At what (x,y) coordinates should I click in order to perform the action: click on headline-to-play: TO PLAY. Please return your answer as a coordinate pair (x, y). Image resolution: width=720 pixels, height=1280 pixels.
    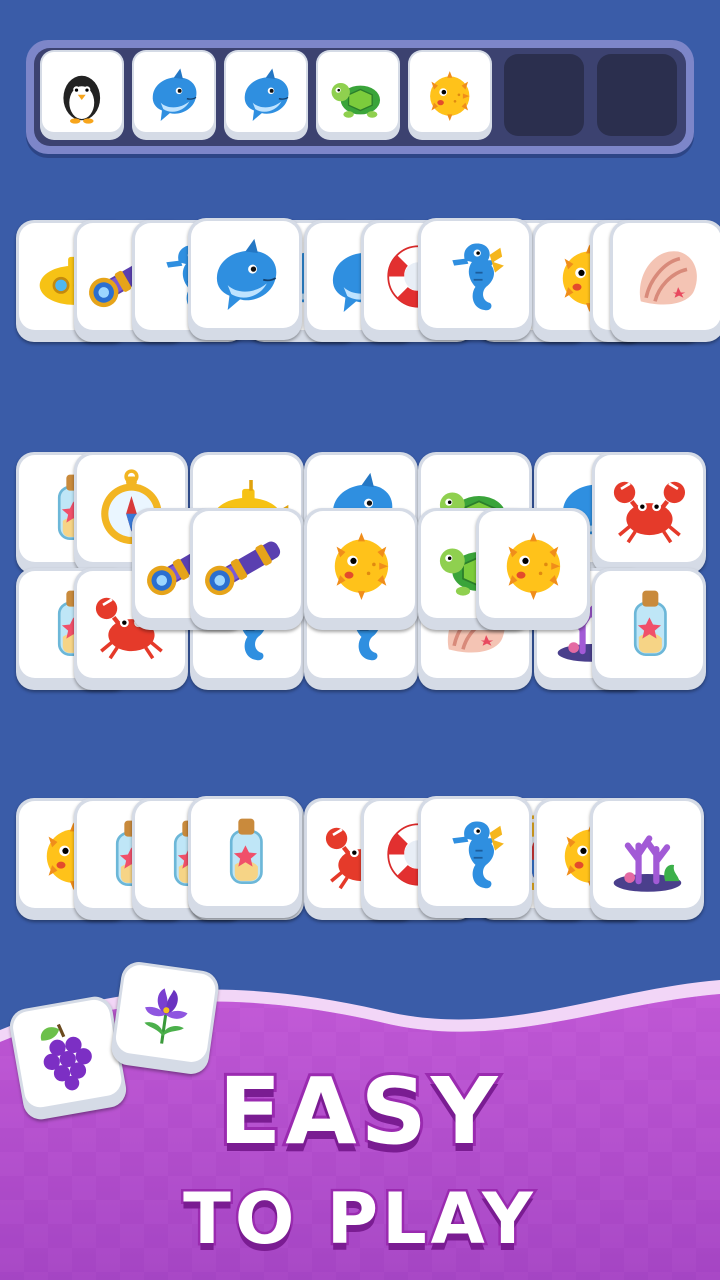
    Looking at the image, I should click on (359, 1219).